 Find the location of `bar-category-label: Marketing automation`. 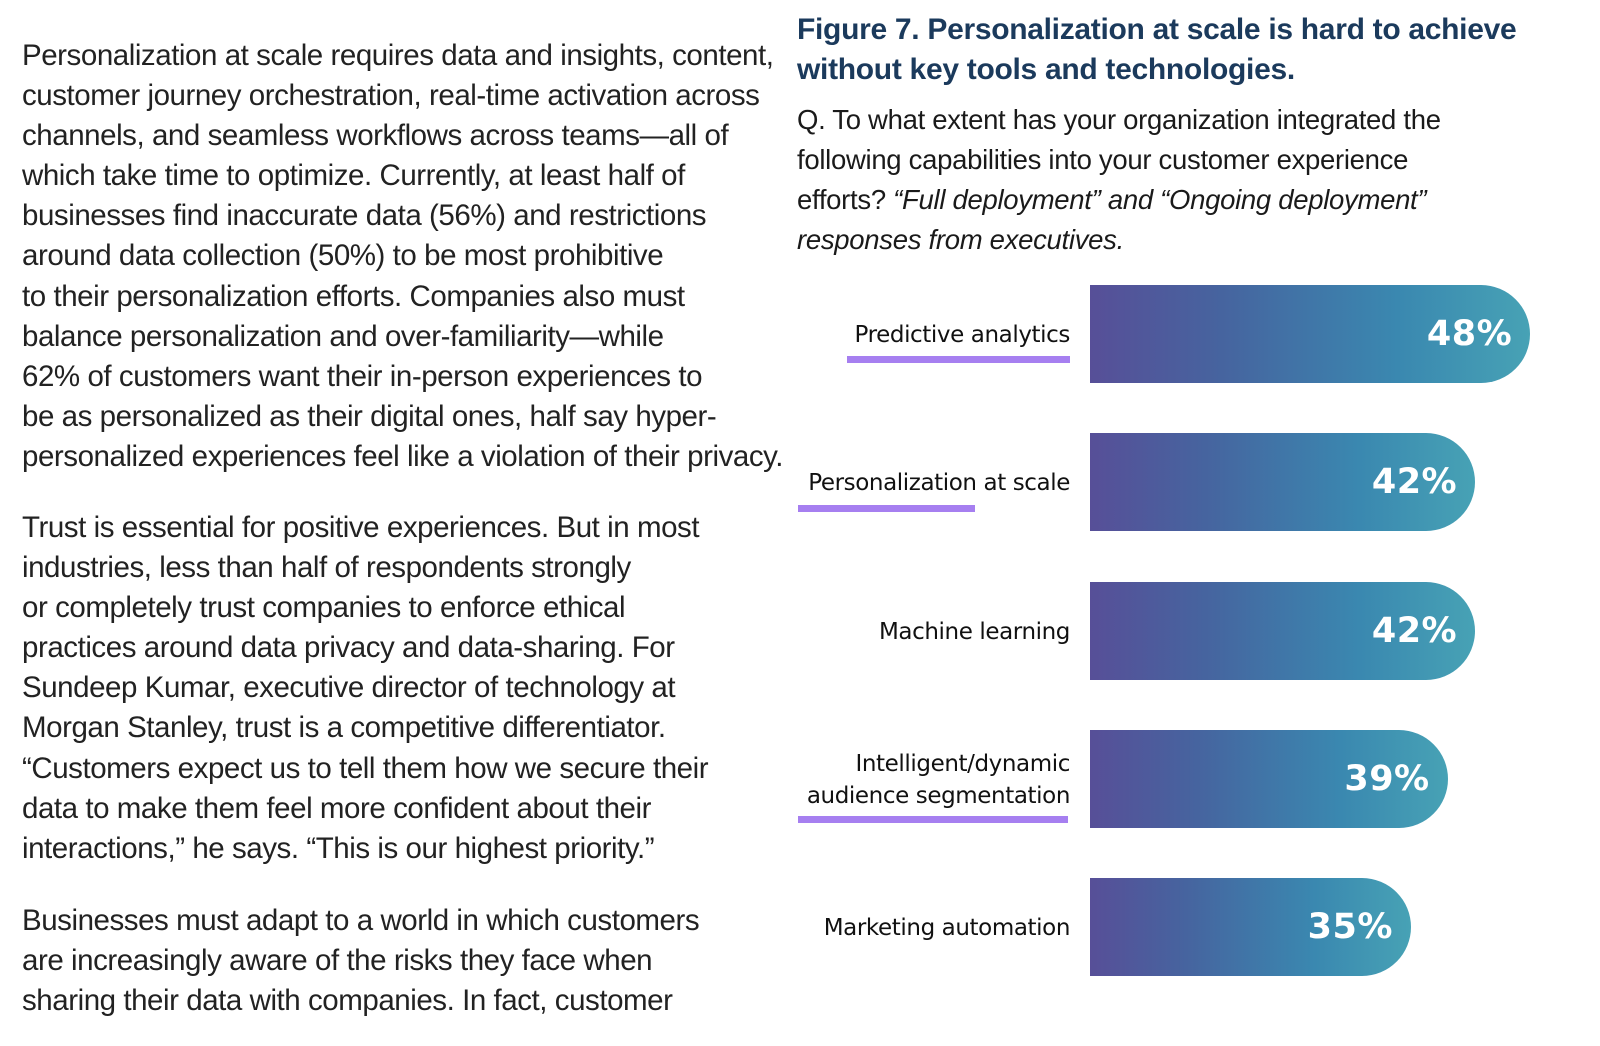

bar-category-label: Marketing automation is located at coordinates (947, 928).